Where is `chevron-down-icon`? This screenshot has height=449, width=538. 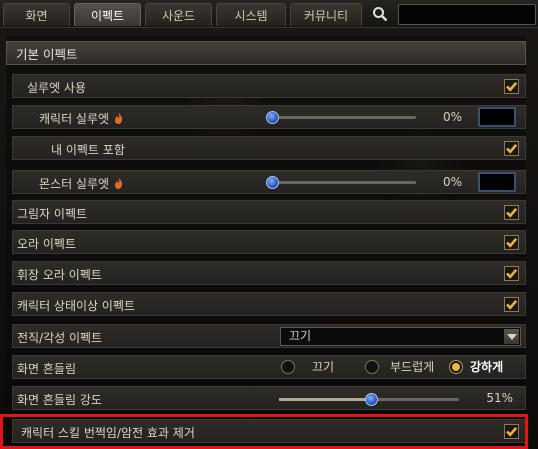
chevron-down-icon is located at coordinates (511, 336).